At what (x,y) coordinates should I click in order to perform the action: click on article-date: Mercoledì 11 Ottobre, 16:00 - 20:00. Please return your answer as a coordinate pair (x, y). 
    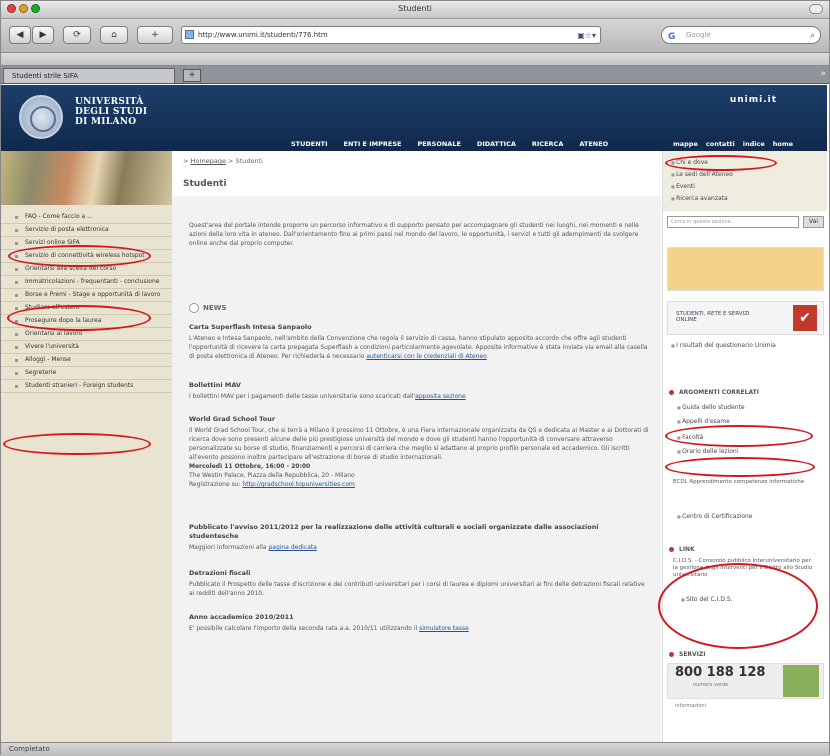
    Looking at the image, I should click on (250, 466).